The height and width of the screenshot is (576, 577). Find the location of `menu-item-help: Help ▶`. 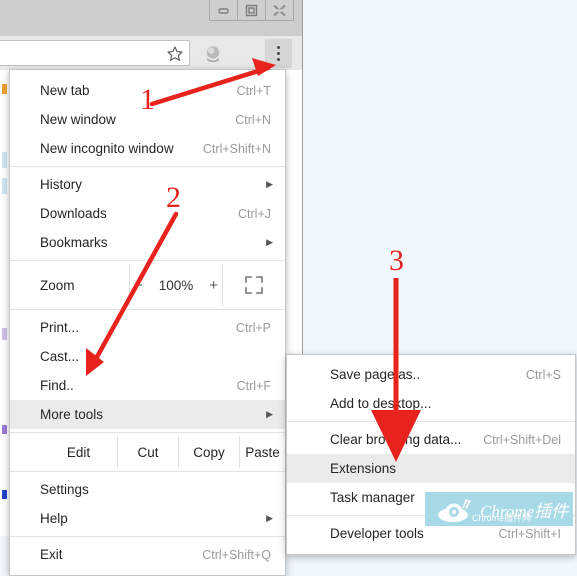

menu-item-help: Help ▶ is located at coordinates (147, 518).